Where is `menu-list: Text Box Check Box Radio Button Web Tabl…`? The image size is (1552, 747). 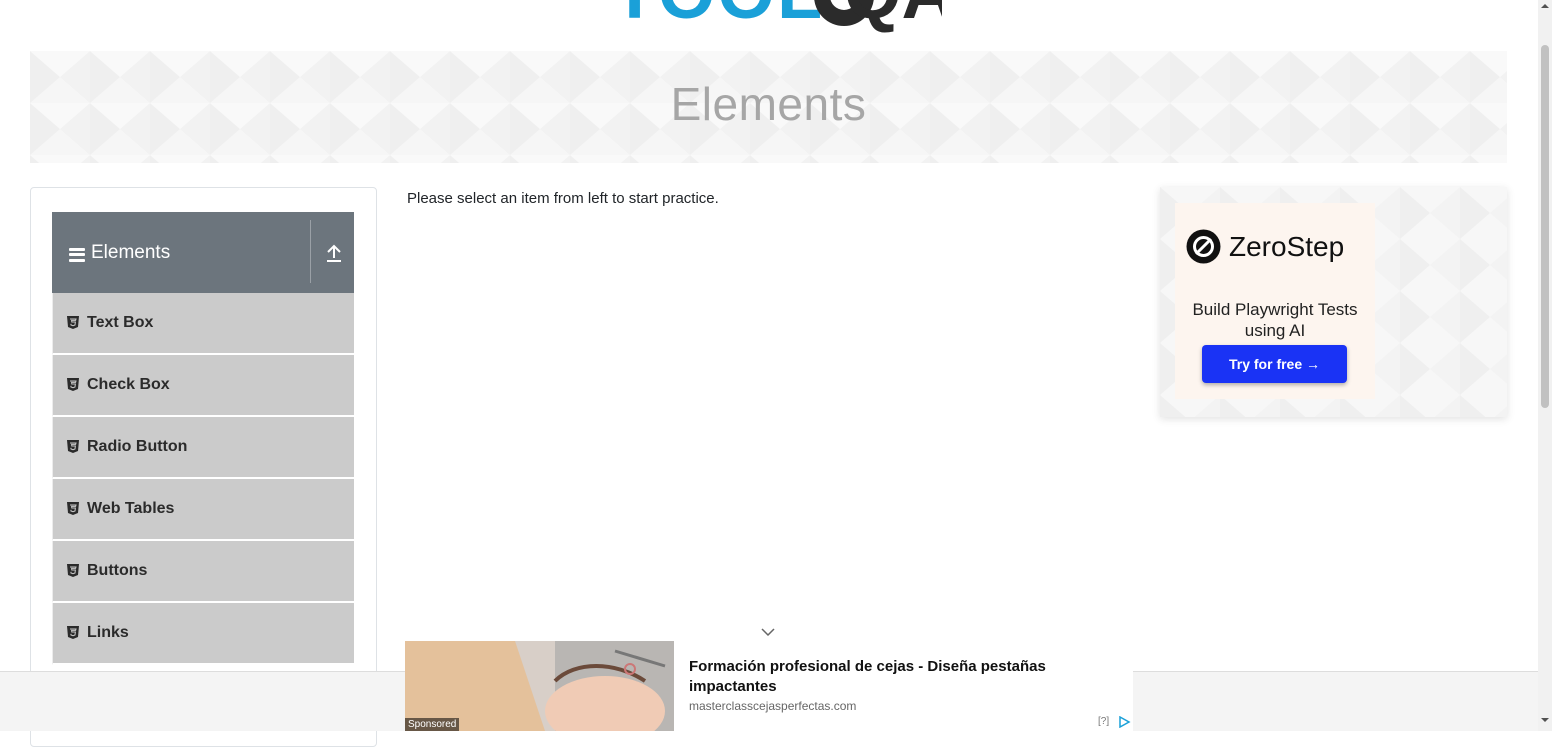
menu-list: Text Box Check Box Radio Button Web Tabl… is located at coordinates (203, 479).